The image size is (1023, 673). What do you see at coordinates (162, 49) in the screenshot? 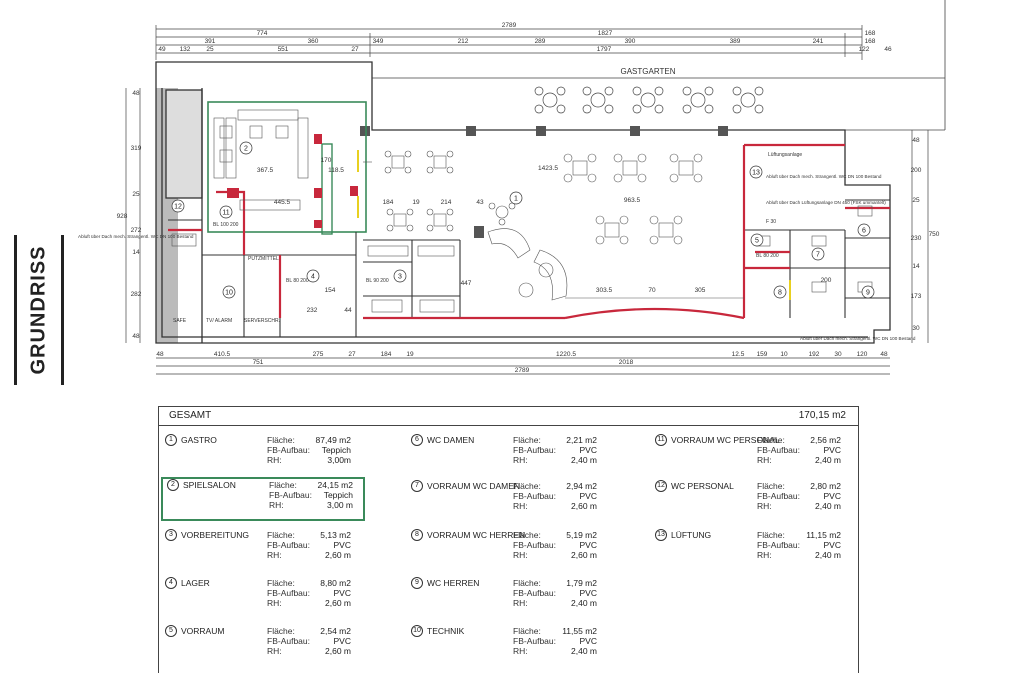
I see `dim-49: 49` at bounding box center [162, 49].